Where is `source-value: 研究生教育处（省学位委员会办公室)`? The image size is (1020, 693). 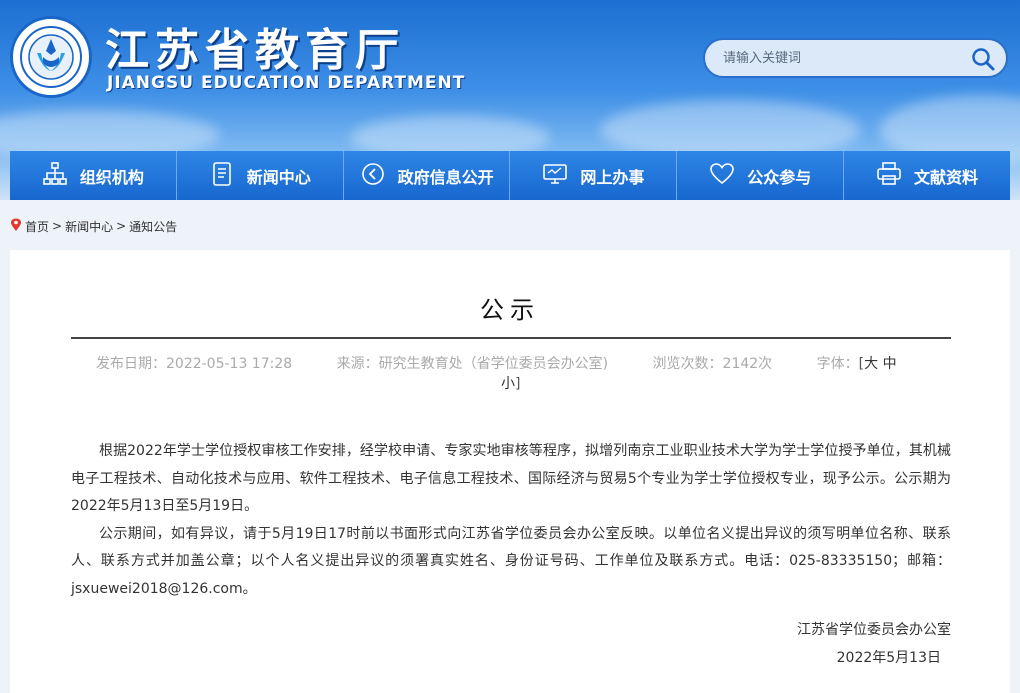
source-value: 研究生教育处（省学位委员会办公室) is located at coordinates (493, 364).